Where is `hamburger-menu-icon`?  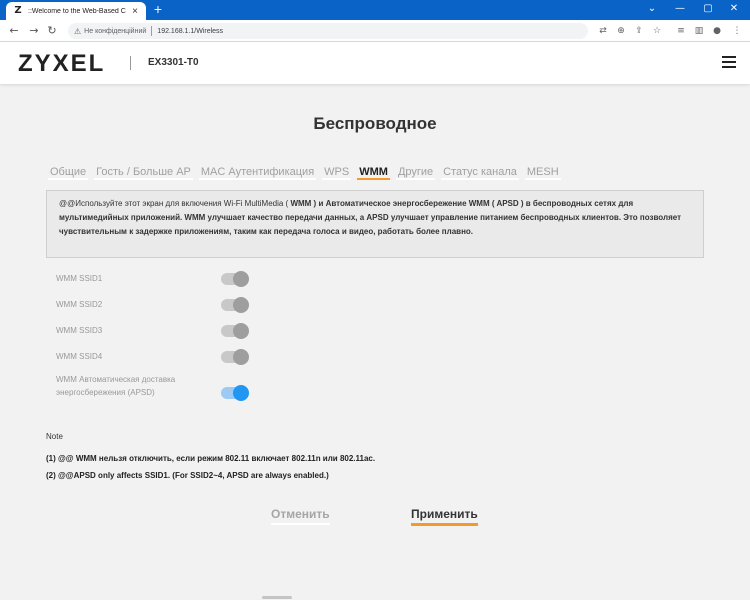
hamburger-menu-icon is located at coordinates (729, 62).